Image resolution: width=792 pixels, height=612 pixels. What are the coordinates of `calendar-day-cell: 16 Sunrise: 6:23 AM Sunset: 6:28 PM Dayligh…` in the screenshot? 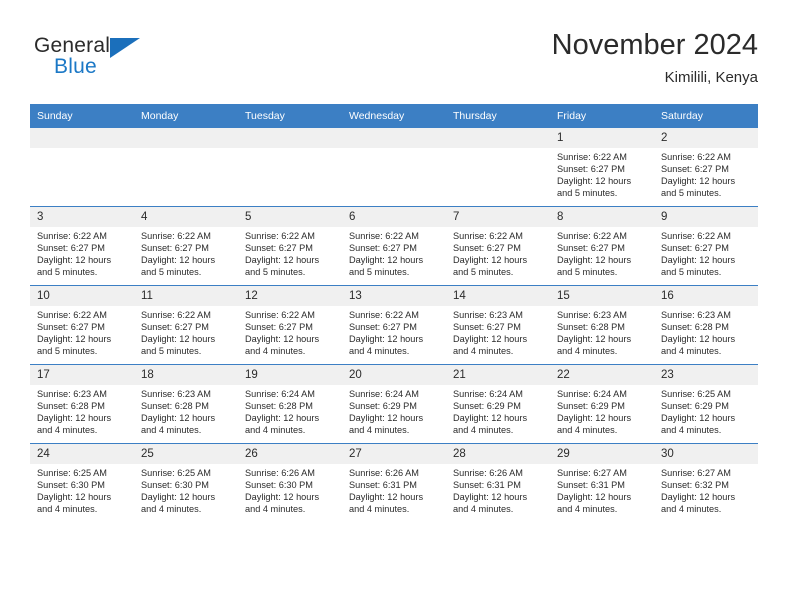 It's located at (706, 325).